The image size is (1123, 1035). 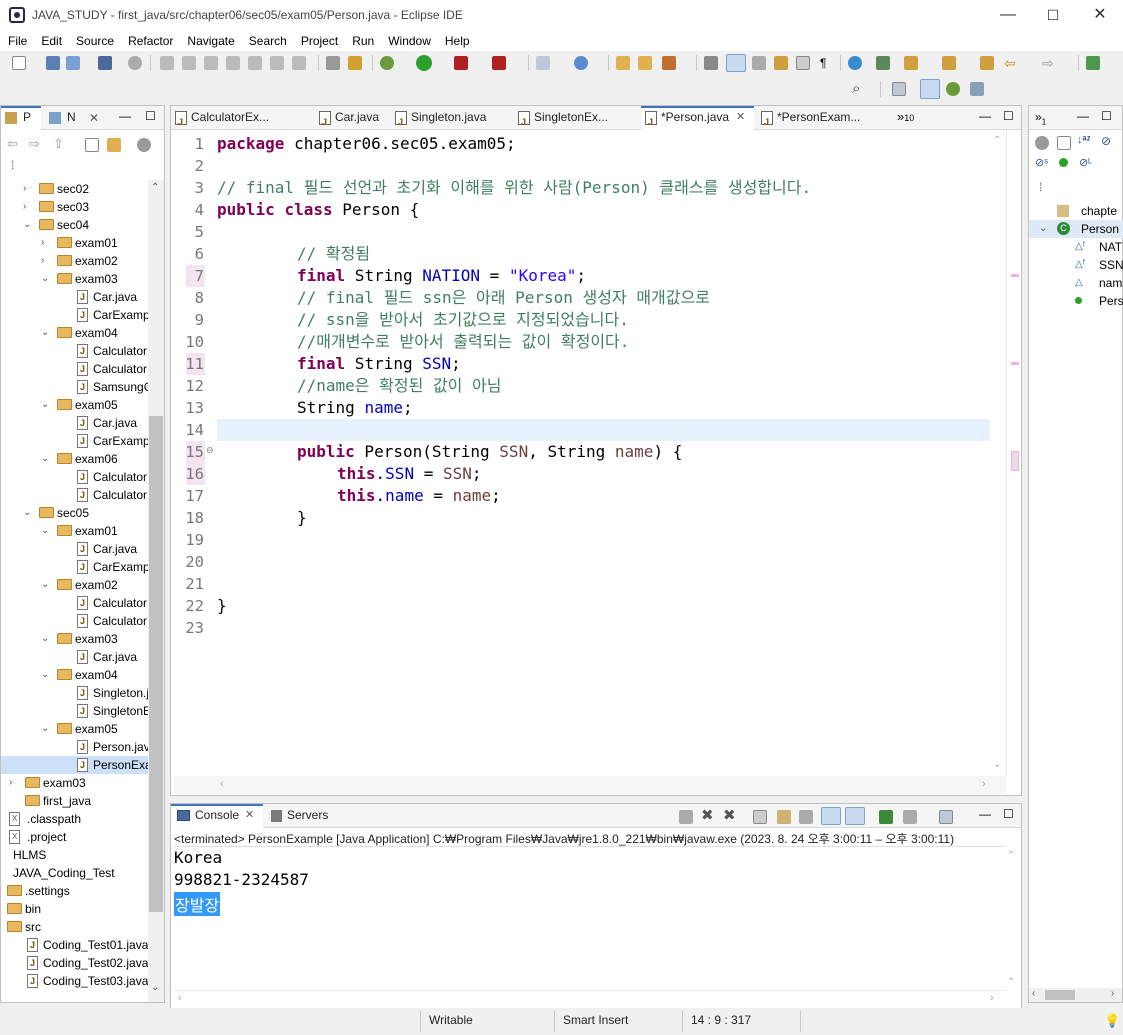 What do you see at coordinates (911, 63) in the screenshot?
I see `next-annotation-icon` at bounding box center [911, 63].